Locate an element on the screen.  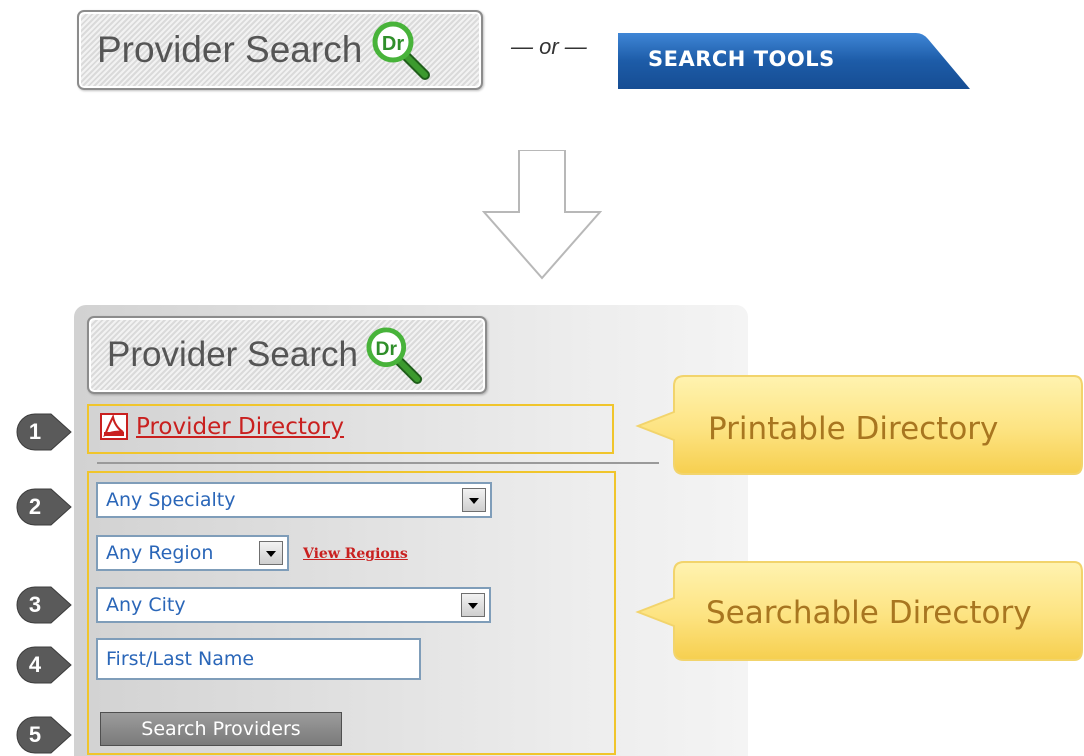
pdf-icon is located at coordinates (114, 426).